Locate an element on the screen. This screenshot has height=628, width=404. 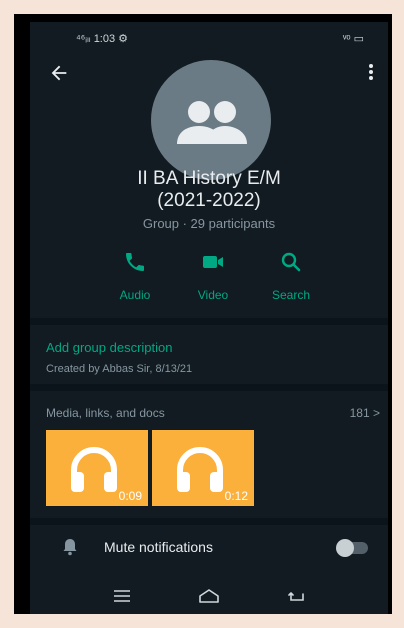
audio-media-tile: 0:09 is located at coordinates (97, 468).